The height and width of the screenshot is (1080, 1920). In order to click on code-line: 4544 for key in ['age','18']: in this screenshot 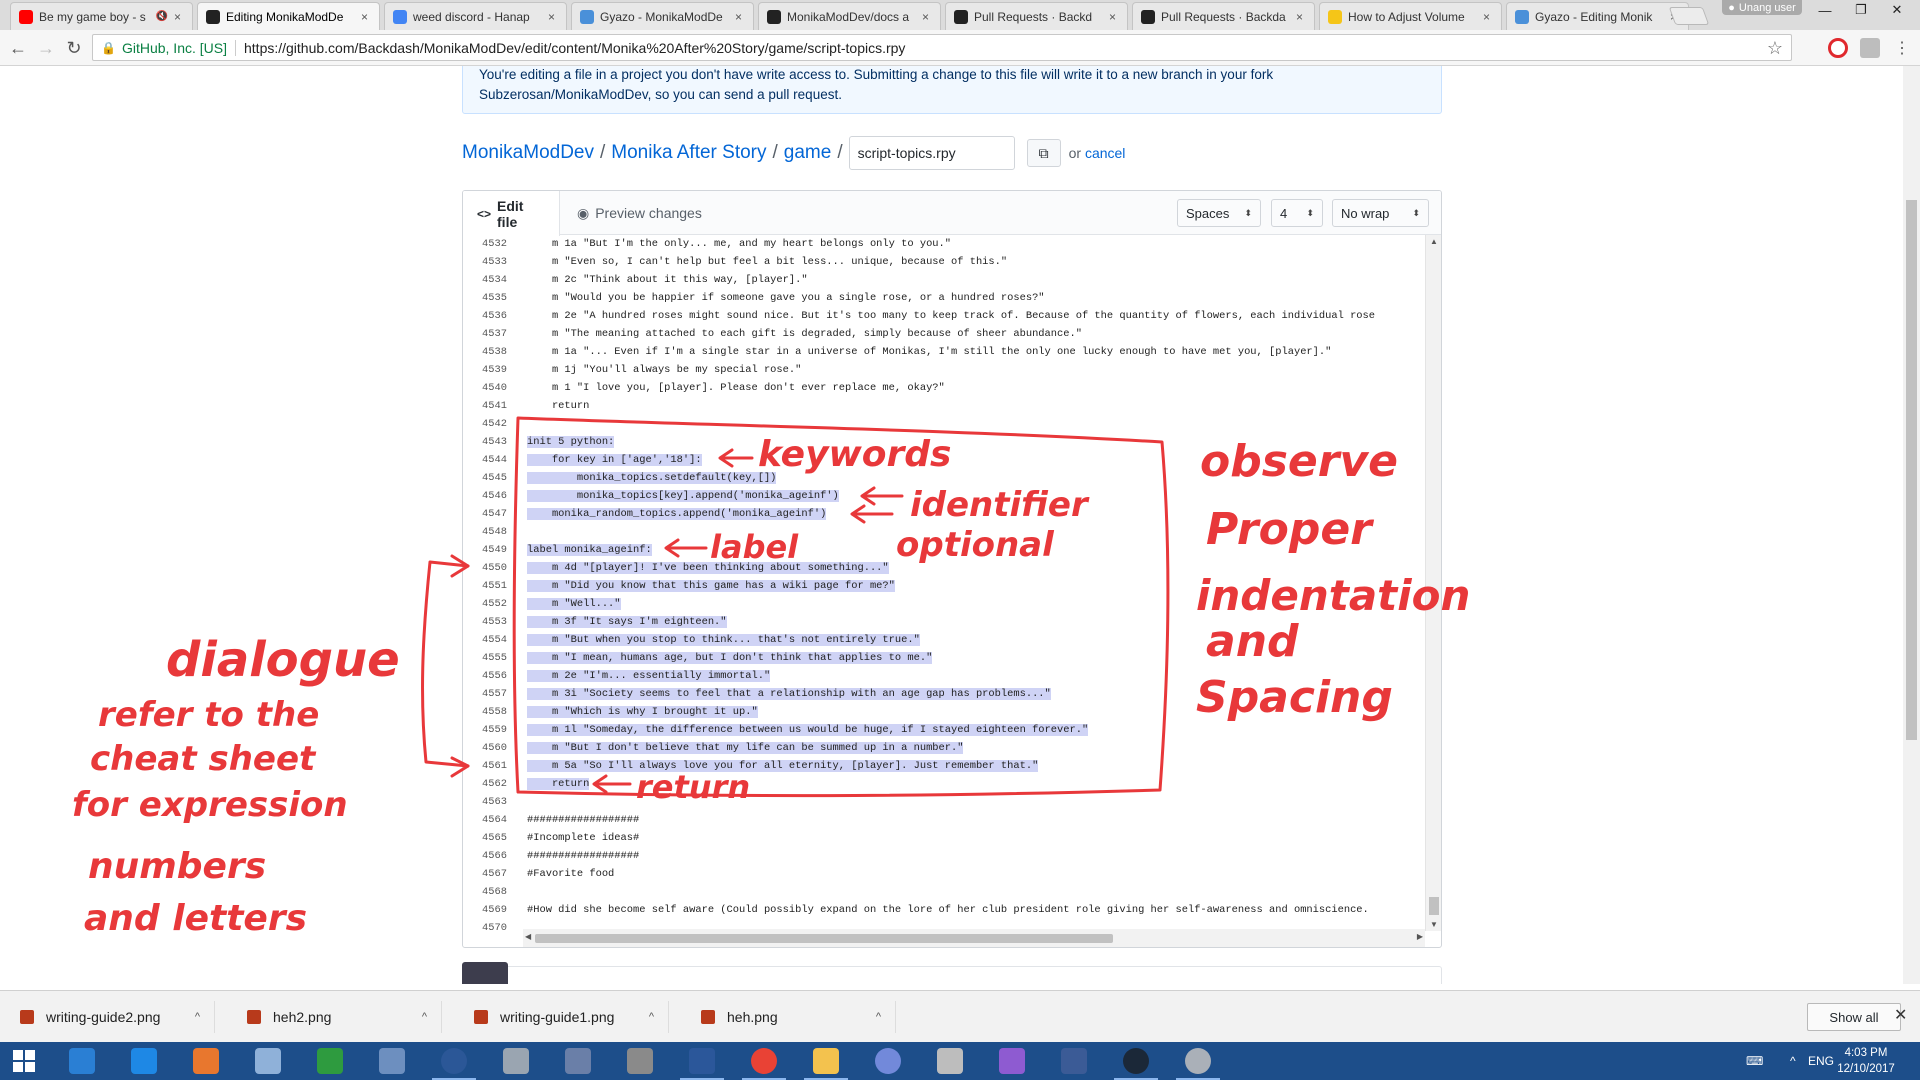, I will do `click(944, 460)`.